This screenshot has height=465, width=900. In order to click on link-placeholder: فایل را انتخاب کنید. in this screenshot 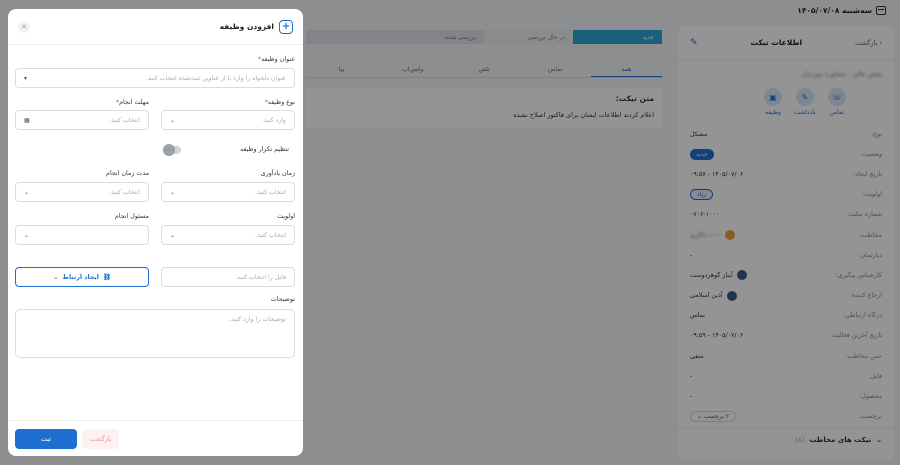, I will do `click(260, 277)`.